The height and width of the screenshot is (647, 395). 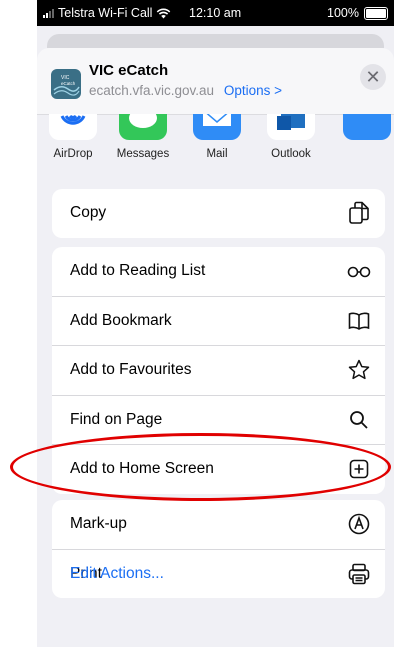 I want to click on messages-icon, so click(x=143, y=127).